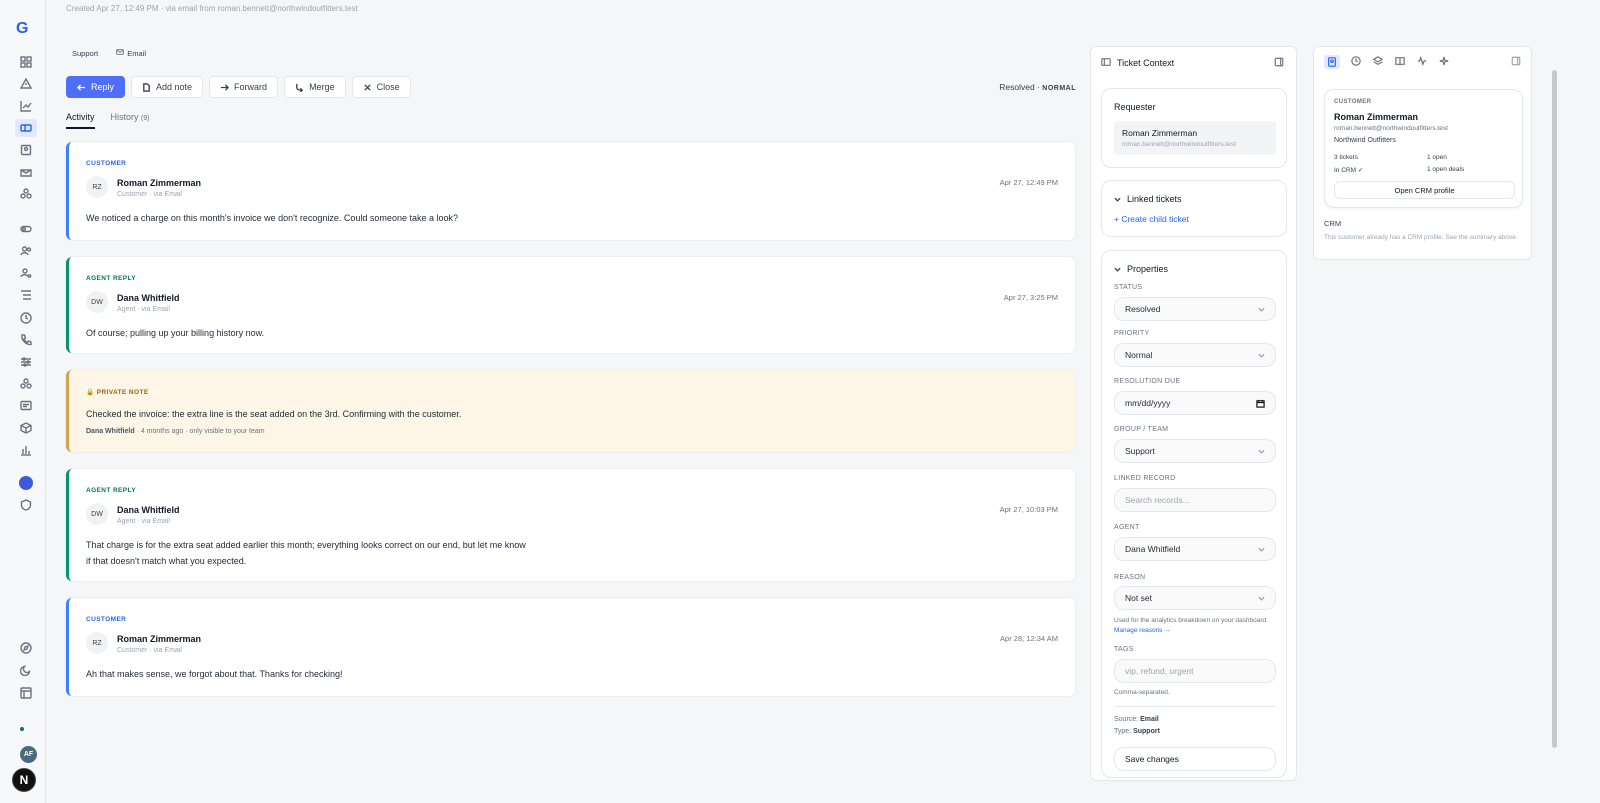 The width and height of the screenshot is (1600, 803). I want to click on crm-tabs, so click(1387, 62).